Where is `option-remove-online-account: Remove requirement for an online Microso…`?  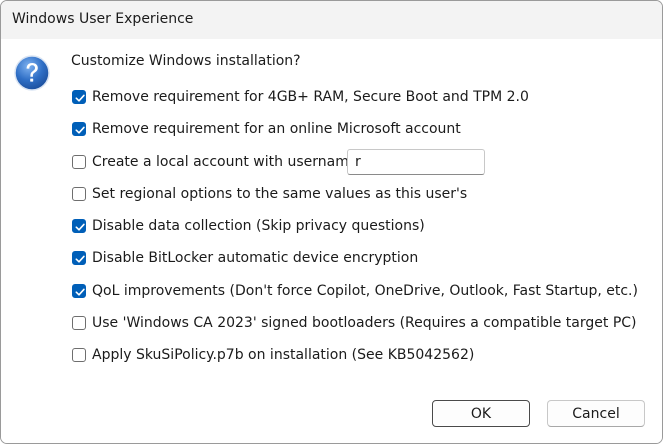
option-remove-online-account: Remove requirement for an online Microso… is located at coordinates (266, 129).